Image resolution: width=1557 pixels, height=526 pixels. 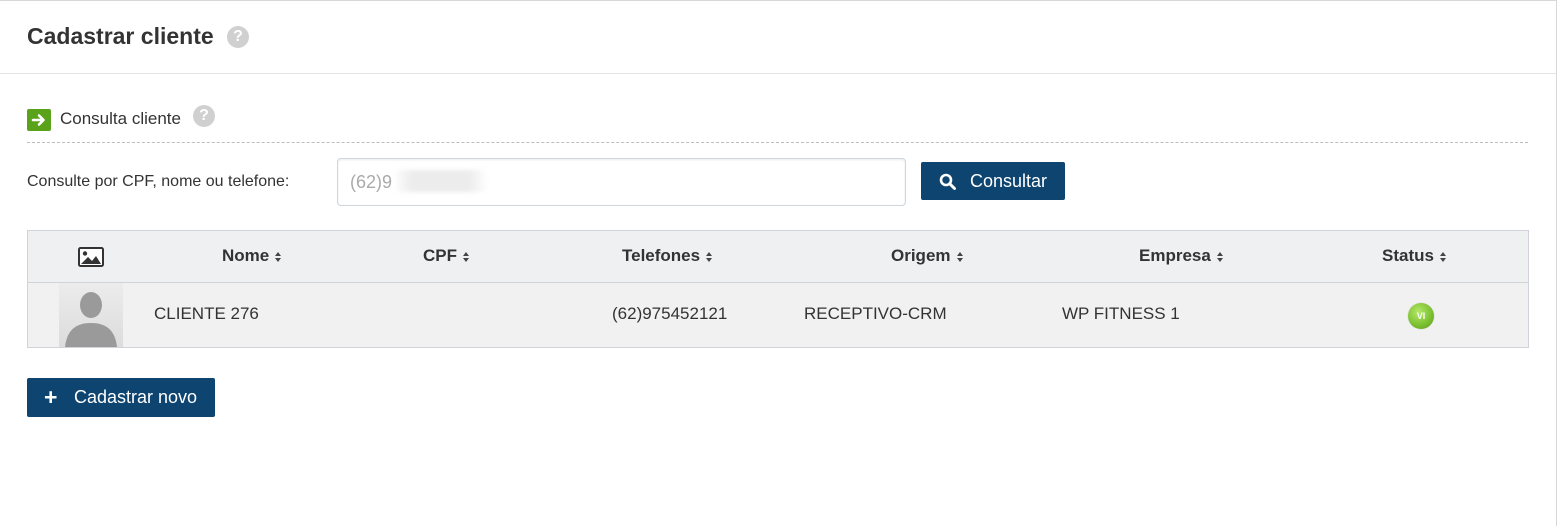 What do you see at coordinates (206, 313) in the screenshot?
I see `cell-nome: CLIENTE 276` at bounding box center [206, 313].